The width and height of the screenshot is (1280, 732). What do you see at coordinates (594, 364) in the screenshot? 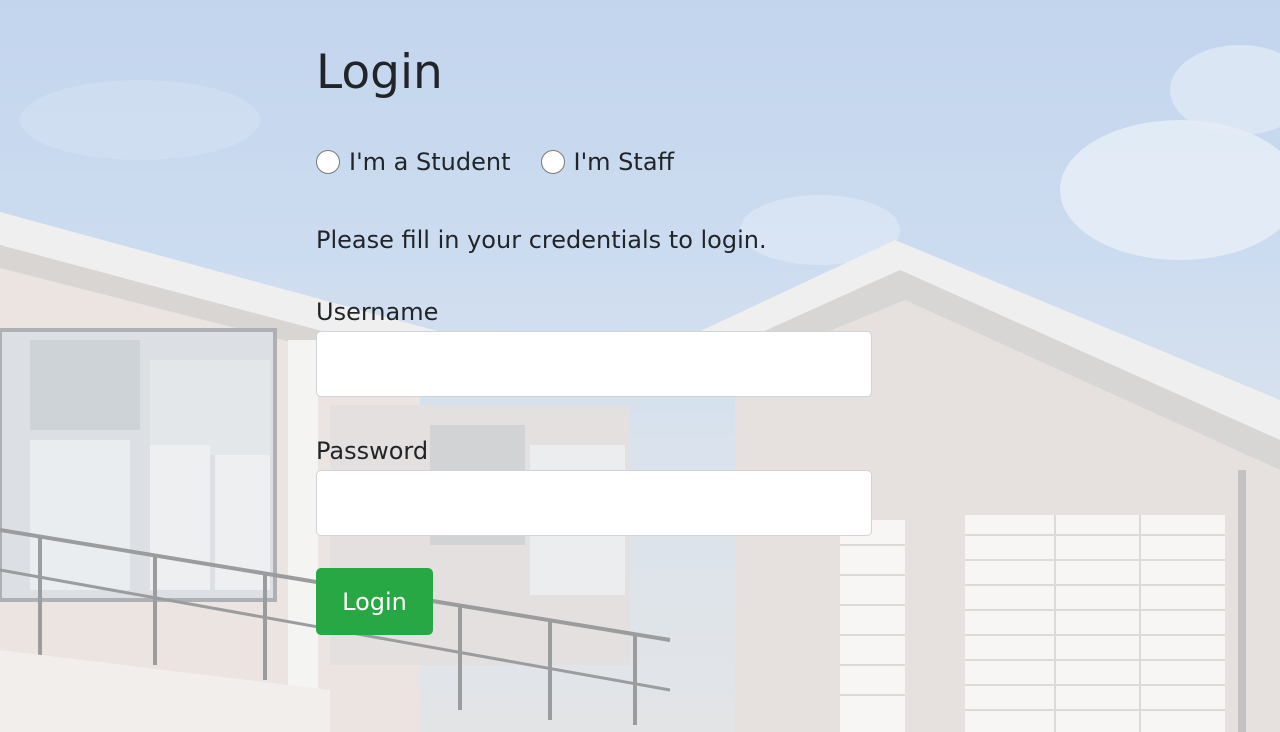
I see `username-input` at bounding box center [594, 364].